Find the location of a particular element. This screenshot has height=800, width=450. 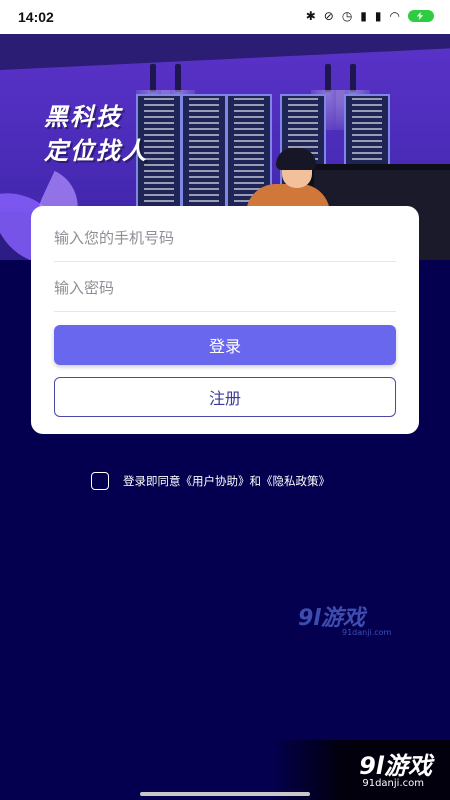

watermark-corner-domain: 91danji.com is located at coordinates (393, 783).